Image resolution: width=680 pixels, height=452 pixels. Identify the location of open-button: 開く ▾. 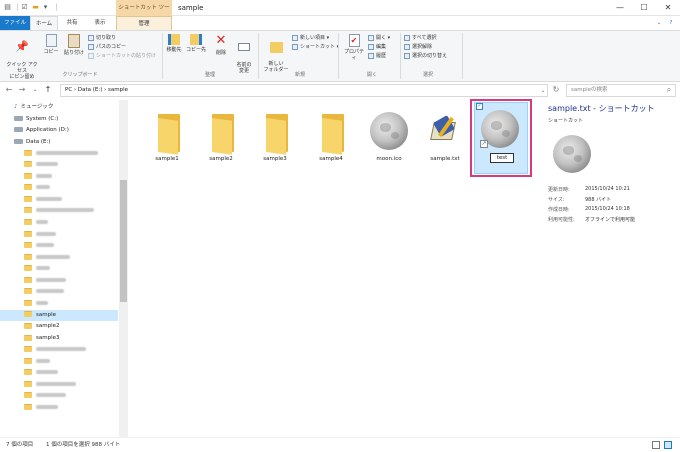
(379, 38).